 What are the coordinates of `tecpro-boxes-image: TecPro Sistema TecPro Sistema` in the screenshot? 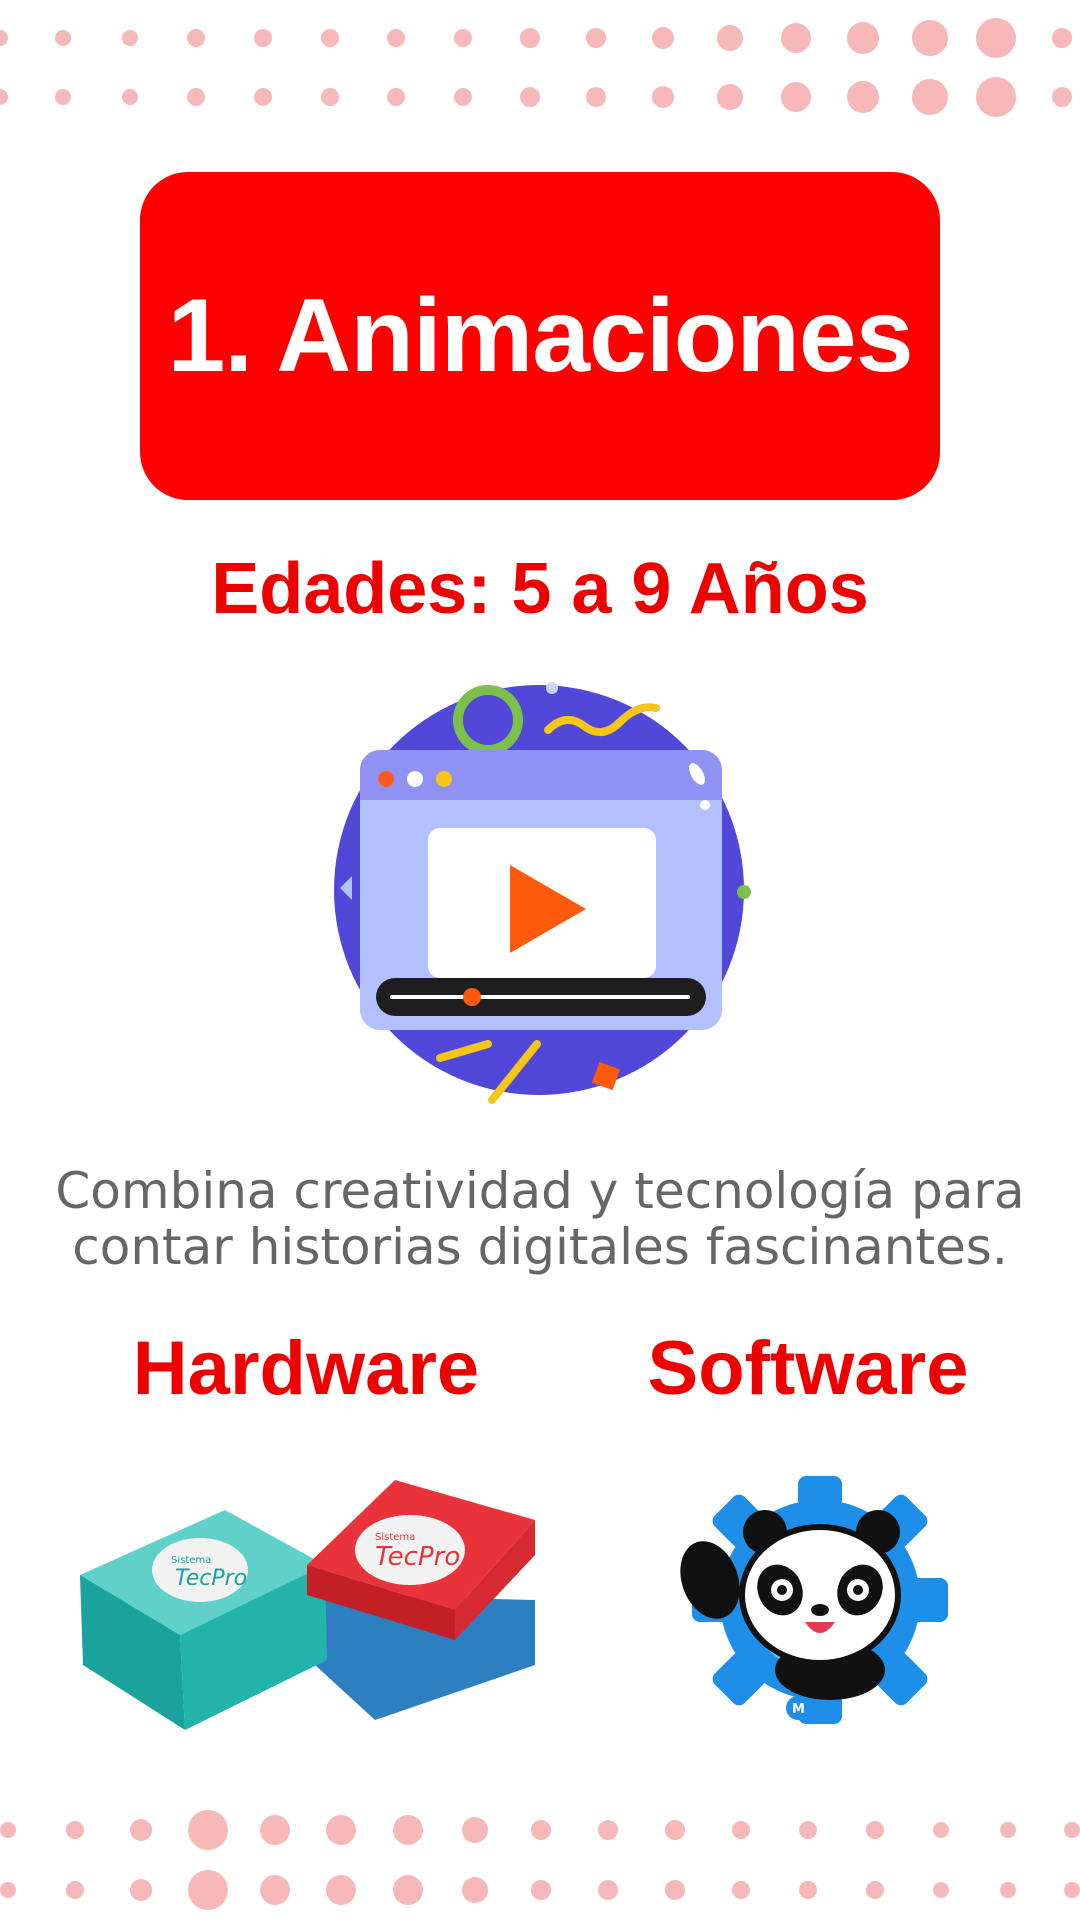 It's located at (307, 1605).